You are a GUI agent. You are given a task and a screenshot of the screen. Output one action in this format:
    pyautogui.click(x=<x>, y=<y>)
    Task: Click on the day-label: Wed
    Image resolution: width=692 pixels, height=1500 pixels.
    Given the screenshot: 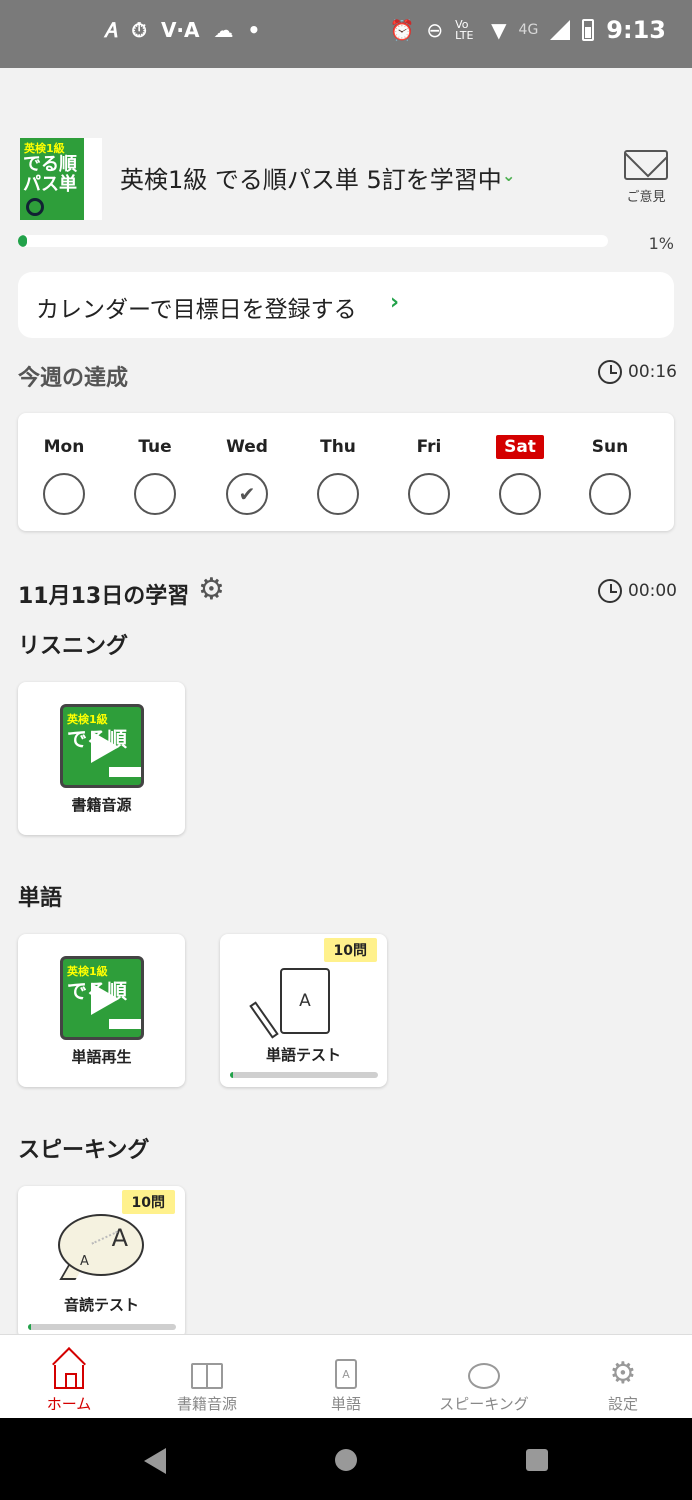 What is the action you would take?
    pyautogui.click(x=247, y=447)
    